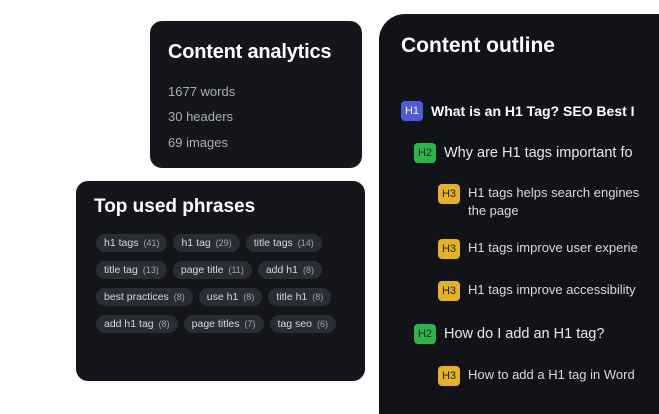 This screenshot has width=659, height=414. Describe the element at coordinates (554, 192) in the screenshot. I see `outline-heading-text: H1 tags helps search engines` at that location.